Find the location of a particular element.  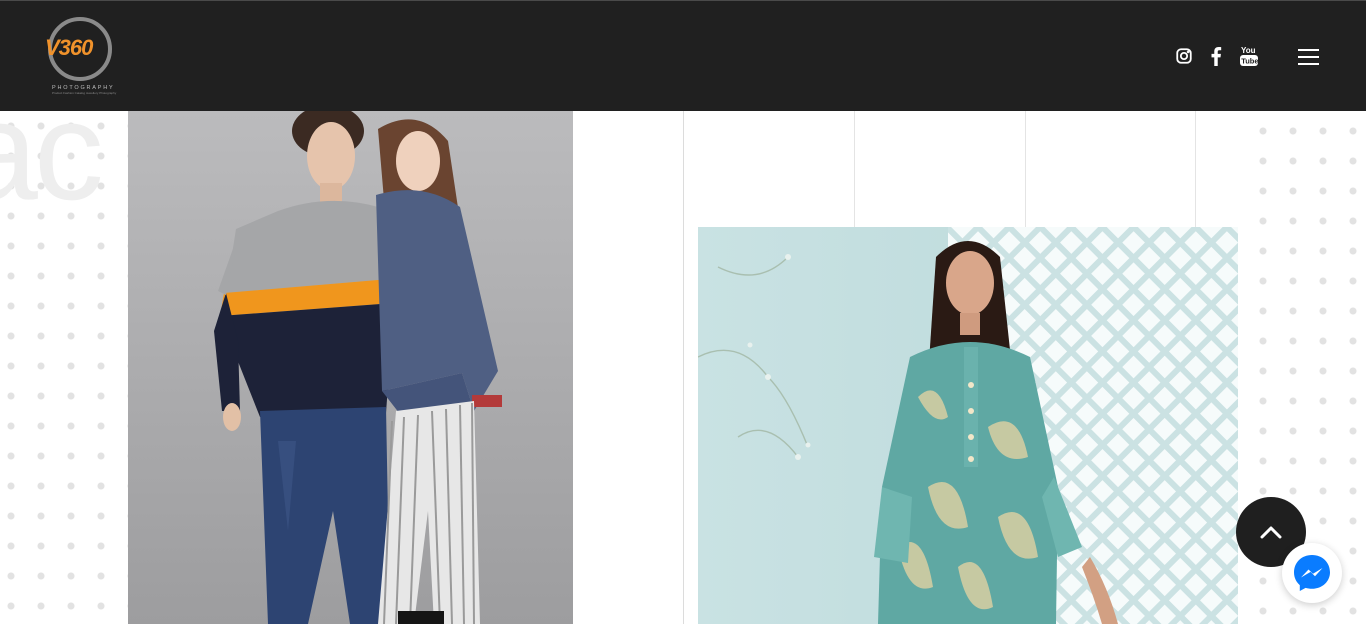

svg-text: Tube is located at coordinates (1249, 61).